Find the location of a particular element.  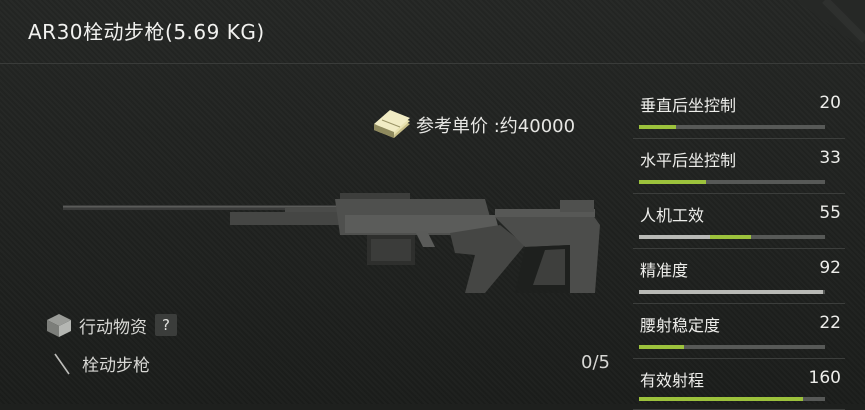

stat-row: 精准度 92 is located at coordinates (739, 276).